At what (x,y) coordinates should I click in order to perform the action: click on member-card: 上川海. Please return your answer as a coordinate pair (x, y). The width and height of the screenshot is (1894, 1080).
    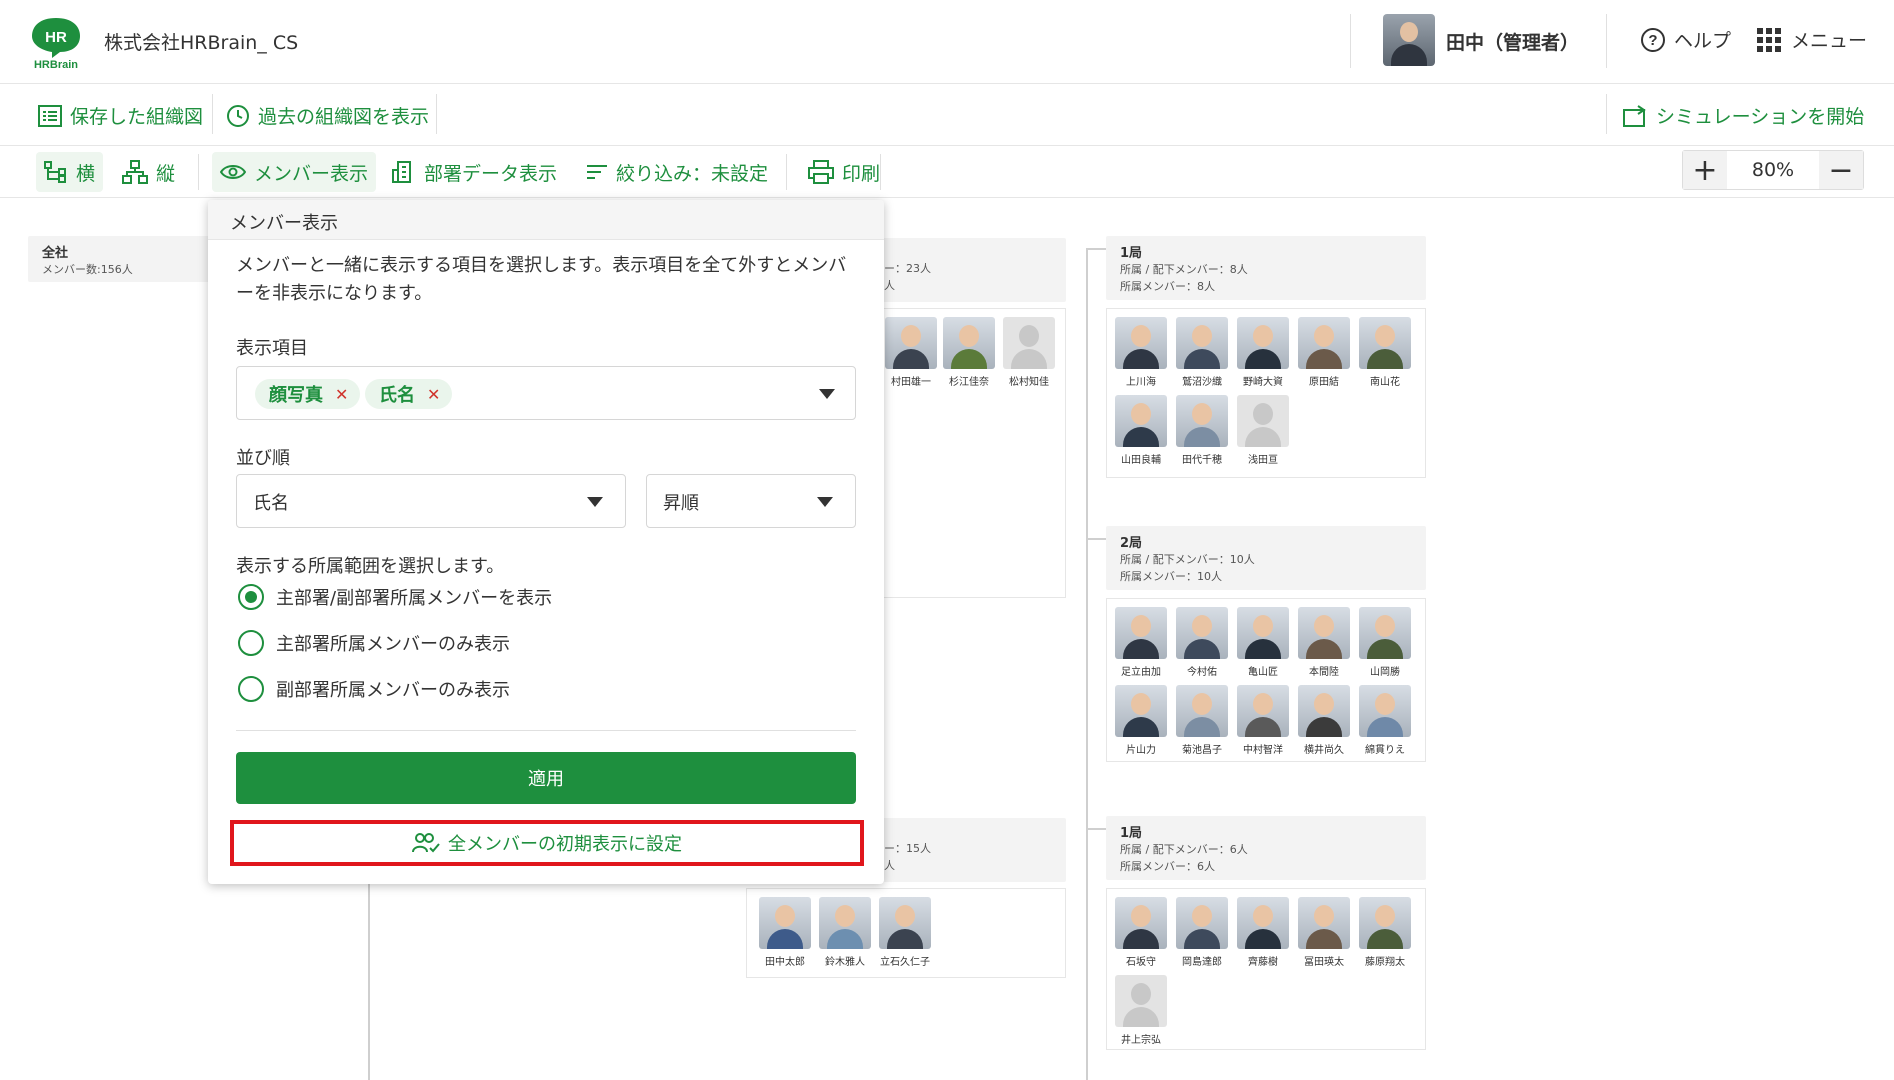
    Looking at the image, I should click on (1141, 352).